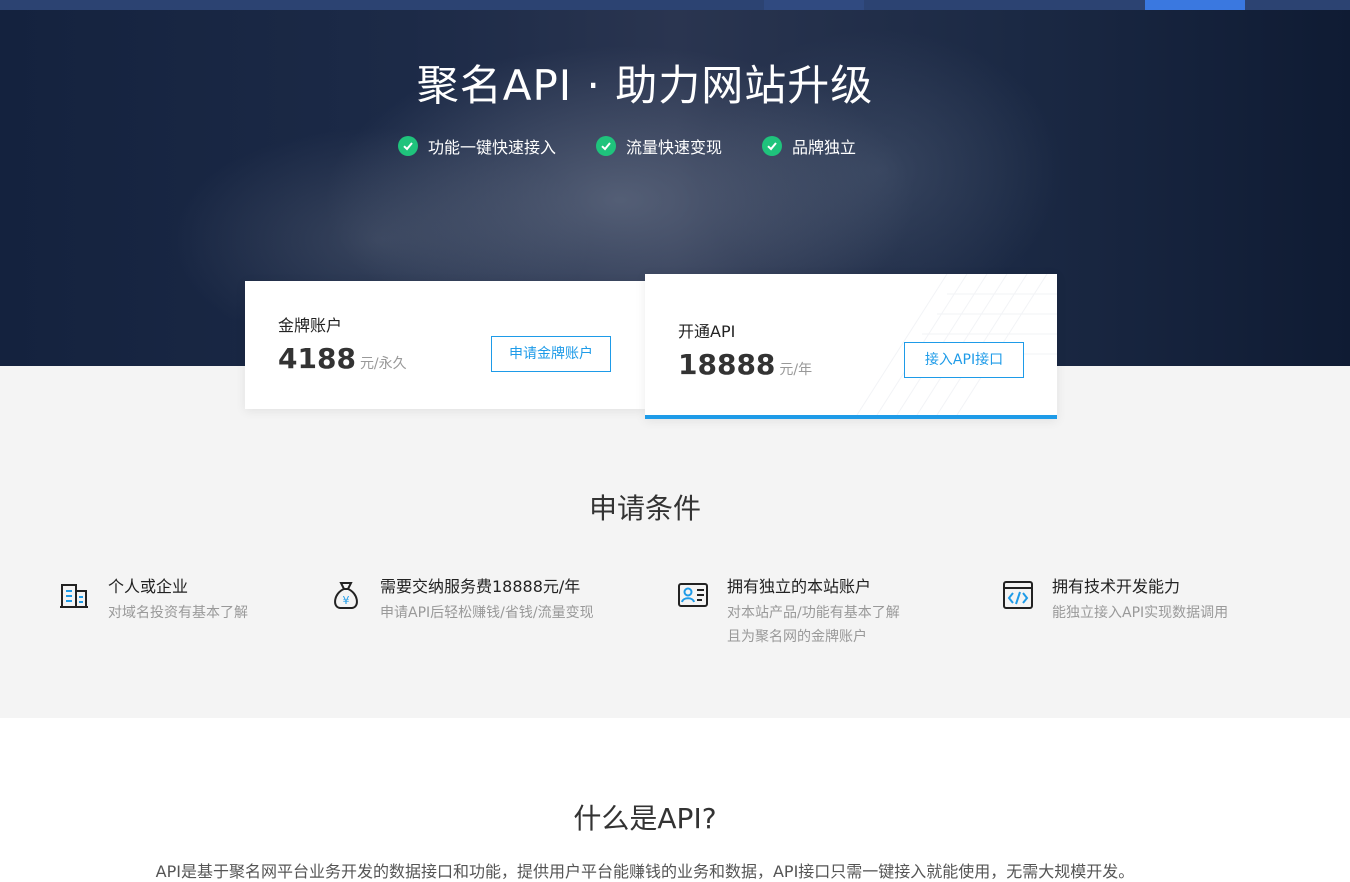 The height and width of the screenshot is (882, 1350). What do you see at coordinates (851, 346) in the screenshot?
I see `open-api-card: 开通API 18888 元/年 接入API接口` at bounding box center [851, 346].